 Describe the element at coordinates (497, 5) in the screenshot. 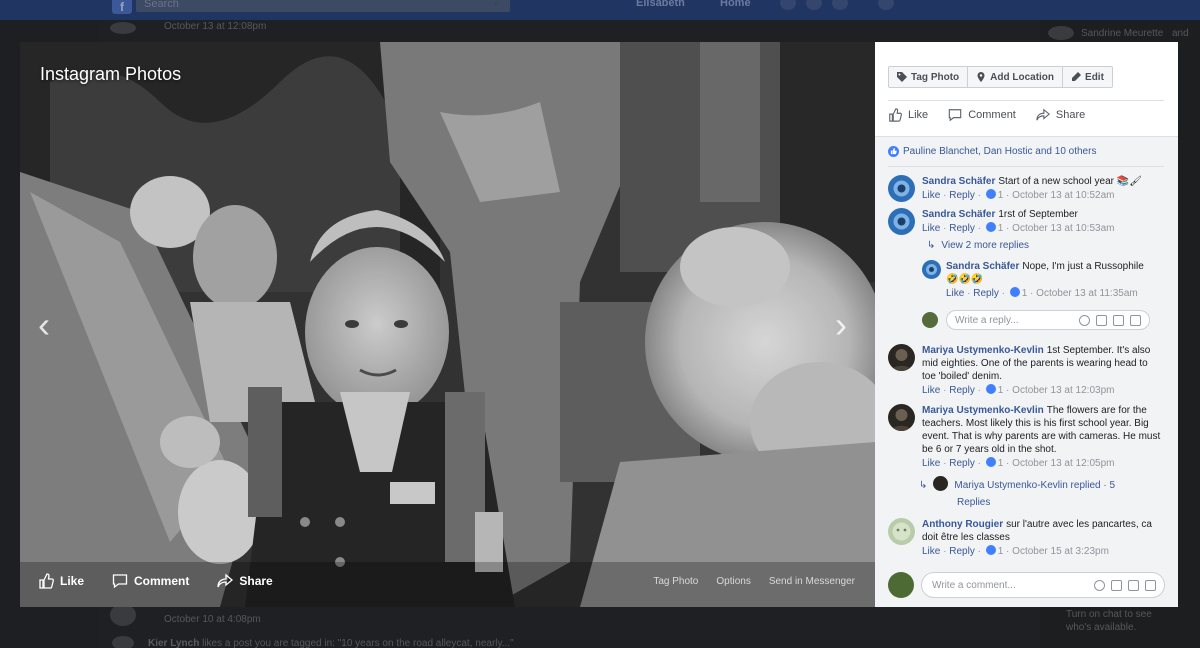

I see `search-icon: ⌕` at that location.